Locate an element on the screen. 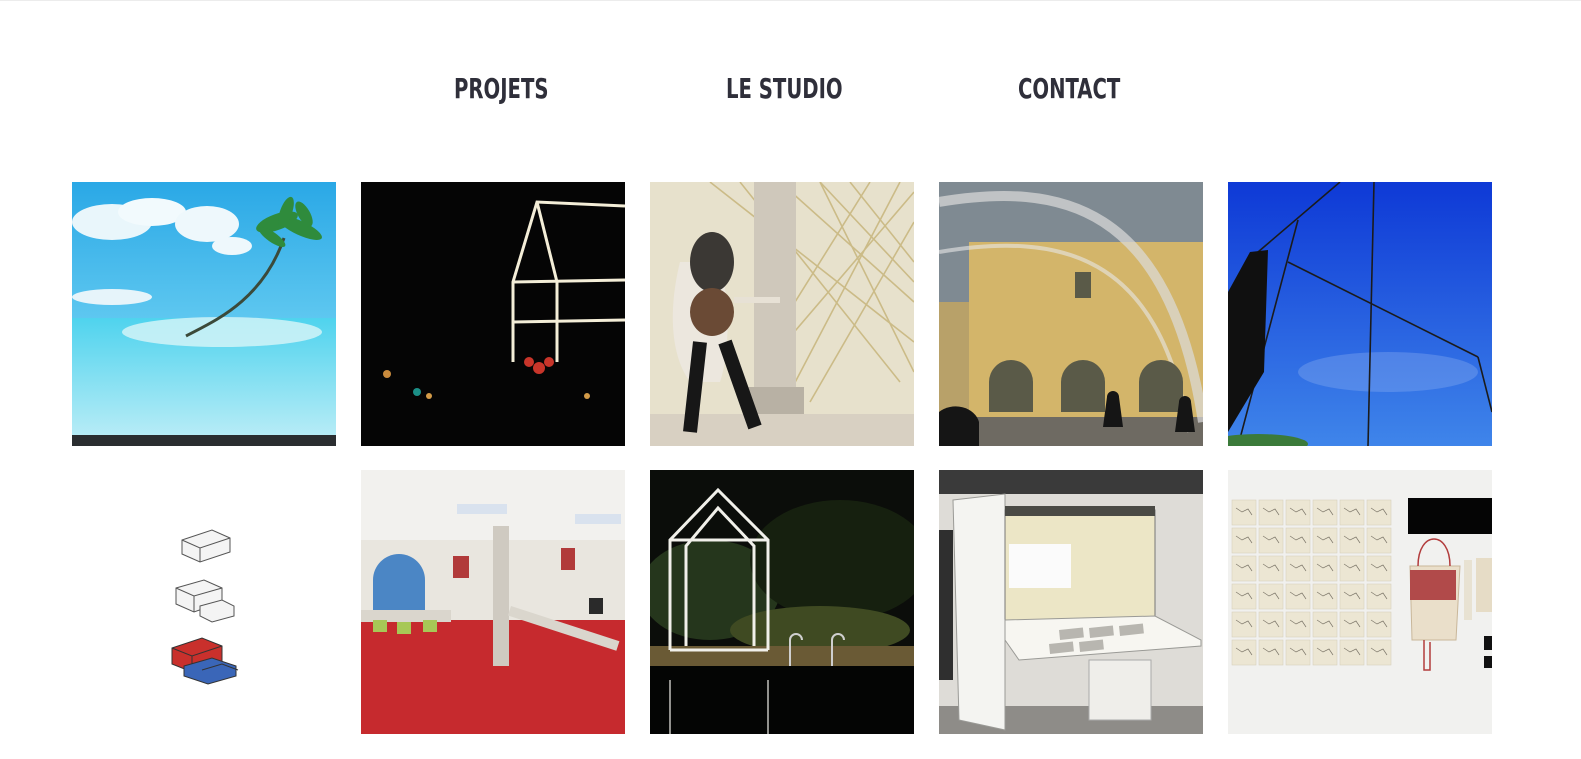 This screenshot has width=1581, height=759. red-floor-workshop-room-photo is located at coordinates (493, 602).